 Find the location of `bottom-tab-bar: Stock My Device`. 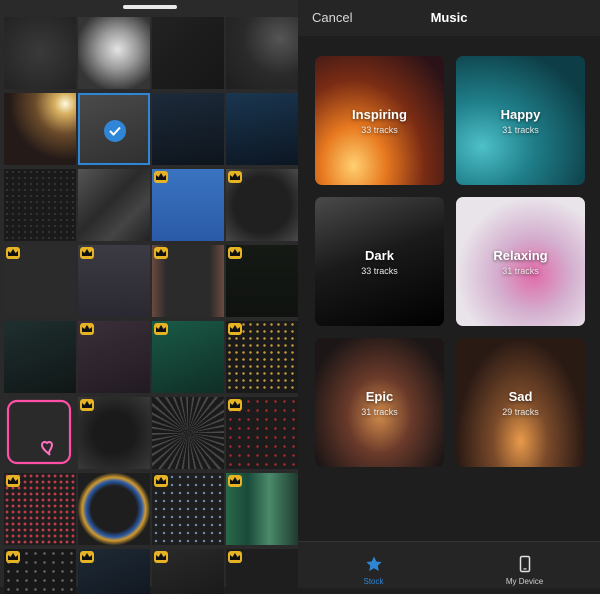

bottom-tab-bar: Stock My Device is located at coordinates (449, 564).